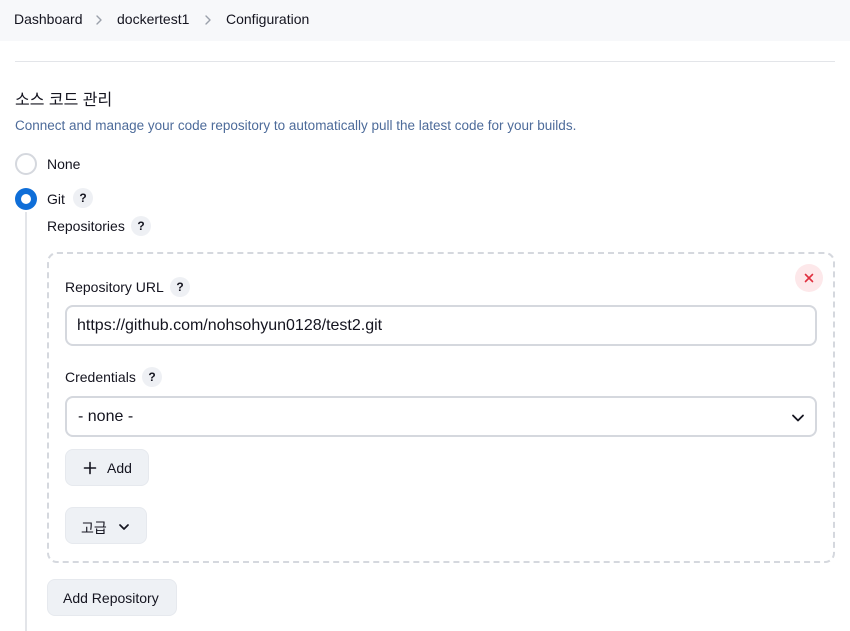 The image size is (850, 631). What do you see at coordinates (26, 421) in the screenshot?
I see `nested-section-line` at bounding box center [26, 421].